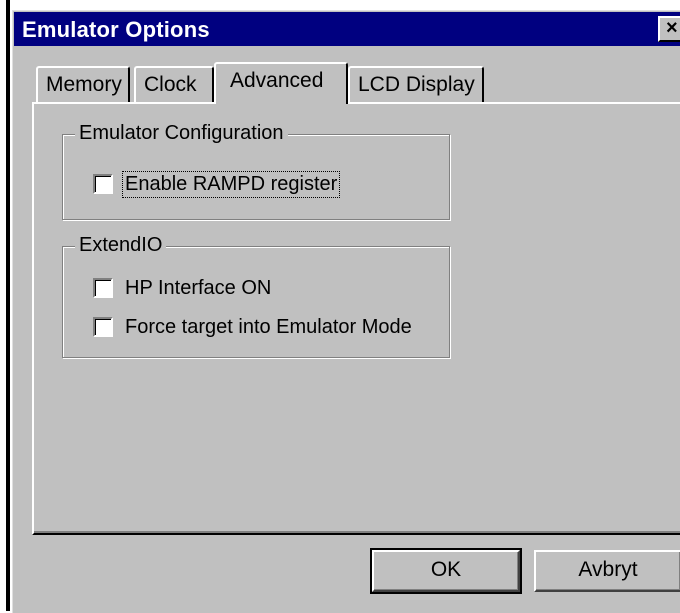 The width and height of the screenshot is (680, 613). What do you see at coordinates (198, 288) in the screenshot?
I see `hp-interface-on-label: HP Interface ON` at bounding box center [198, 288].